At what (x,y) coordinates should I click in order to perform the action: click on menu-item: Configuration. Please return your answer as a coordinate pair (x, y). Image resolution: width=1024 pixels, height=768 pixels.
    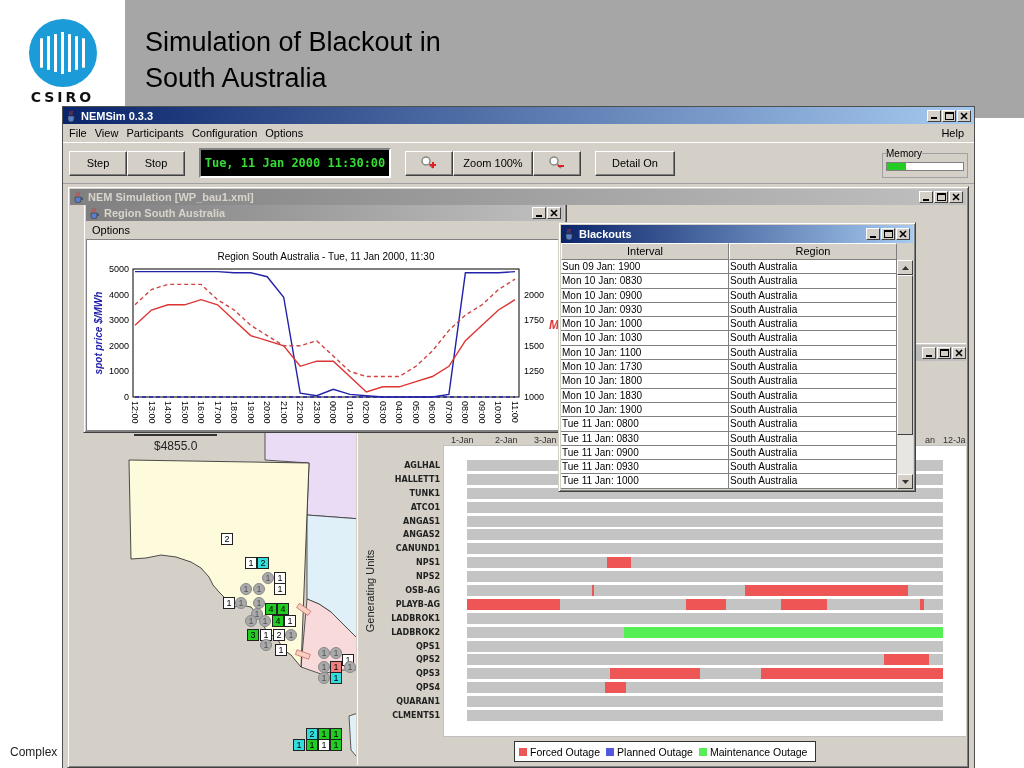
    Looking at the image, I should click on (226, 133).